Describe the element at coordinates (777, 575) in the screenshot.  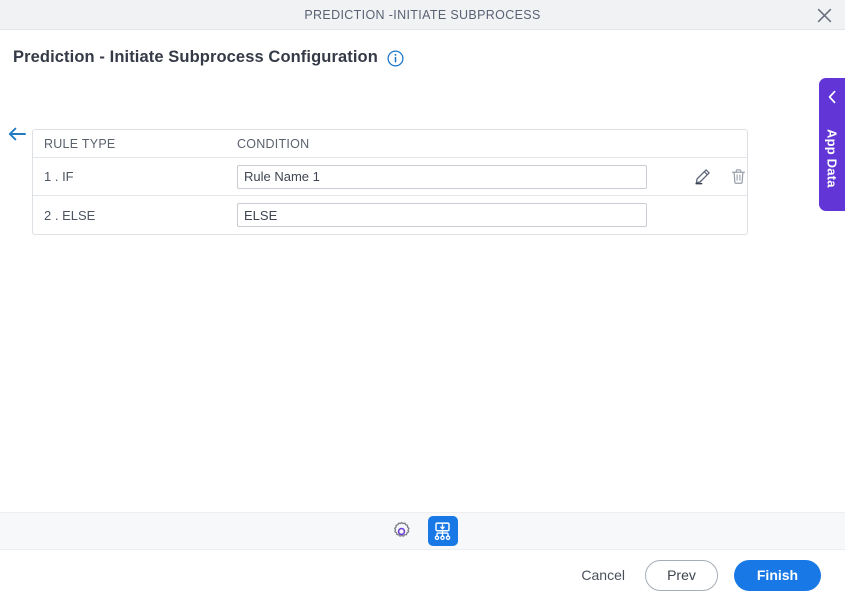
I see `finish-button: Finish` at that location.